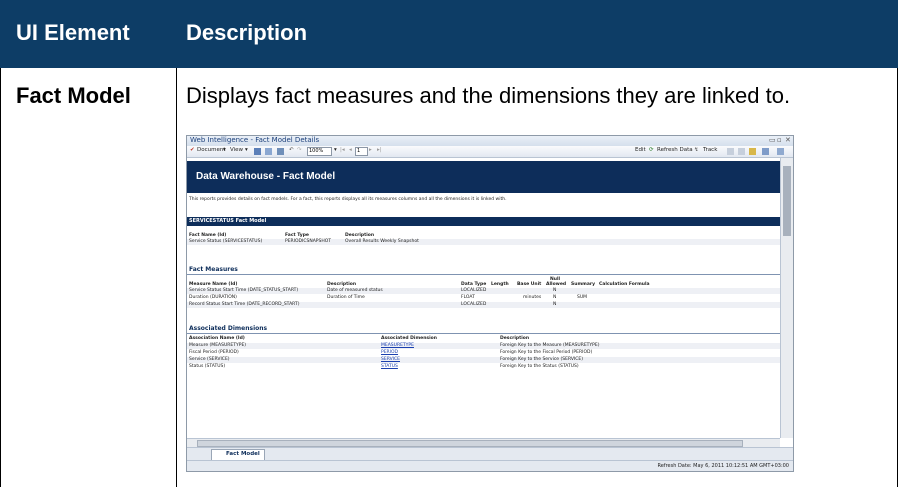 The image size is (898, 487). Describe the element at coordinates (483, 221) in the screenshot. I see `fact-section-bar: SERVICESTATUS Fact Model` at that location.